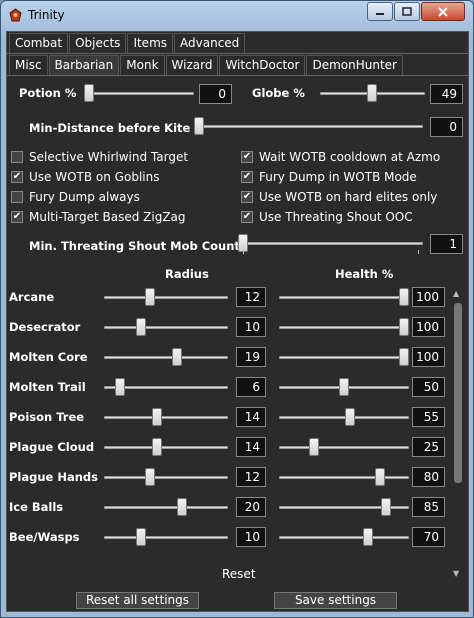 The height and width of the screenshot is (618, 474). What do you see at coordinates (28, 65) in the screenshot?
I see `tab-misc: Misc` at bounding box center [28, 65].